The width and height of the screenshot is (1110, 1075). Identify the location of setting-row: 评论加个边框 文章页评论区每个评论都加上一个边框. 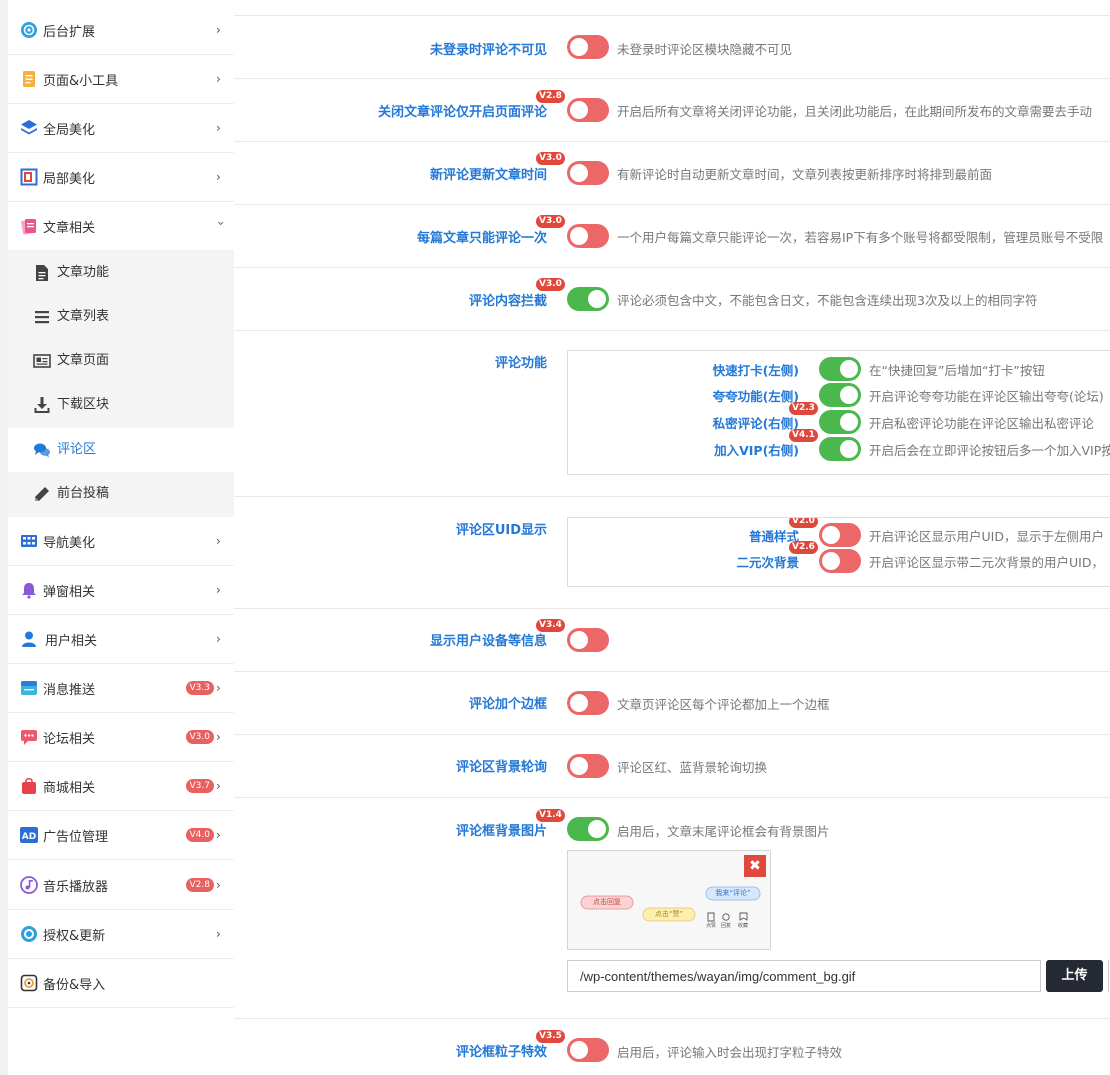
(672, 703).